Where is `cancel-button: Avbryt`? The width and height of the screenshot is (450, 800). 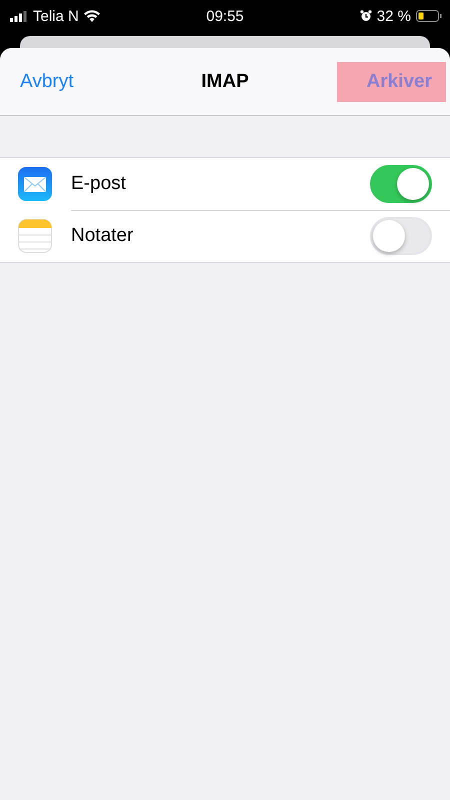 cancel-button: Avbryt is located at coordinates (47, 81).